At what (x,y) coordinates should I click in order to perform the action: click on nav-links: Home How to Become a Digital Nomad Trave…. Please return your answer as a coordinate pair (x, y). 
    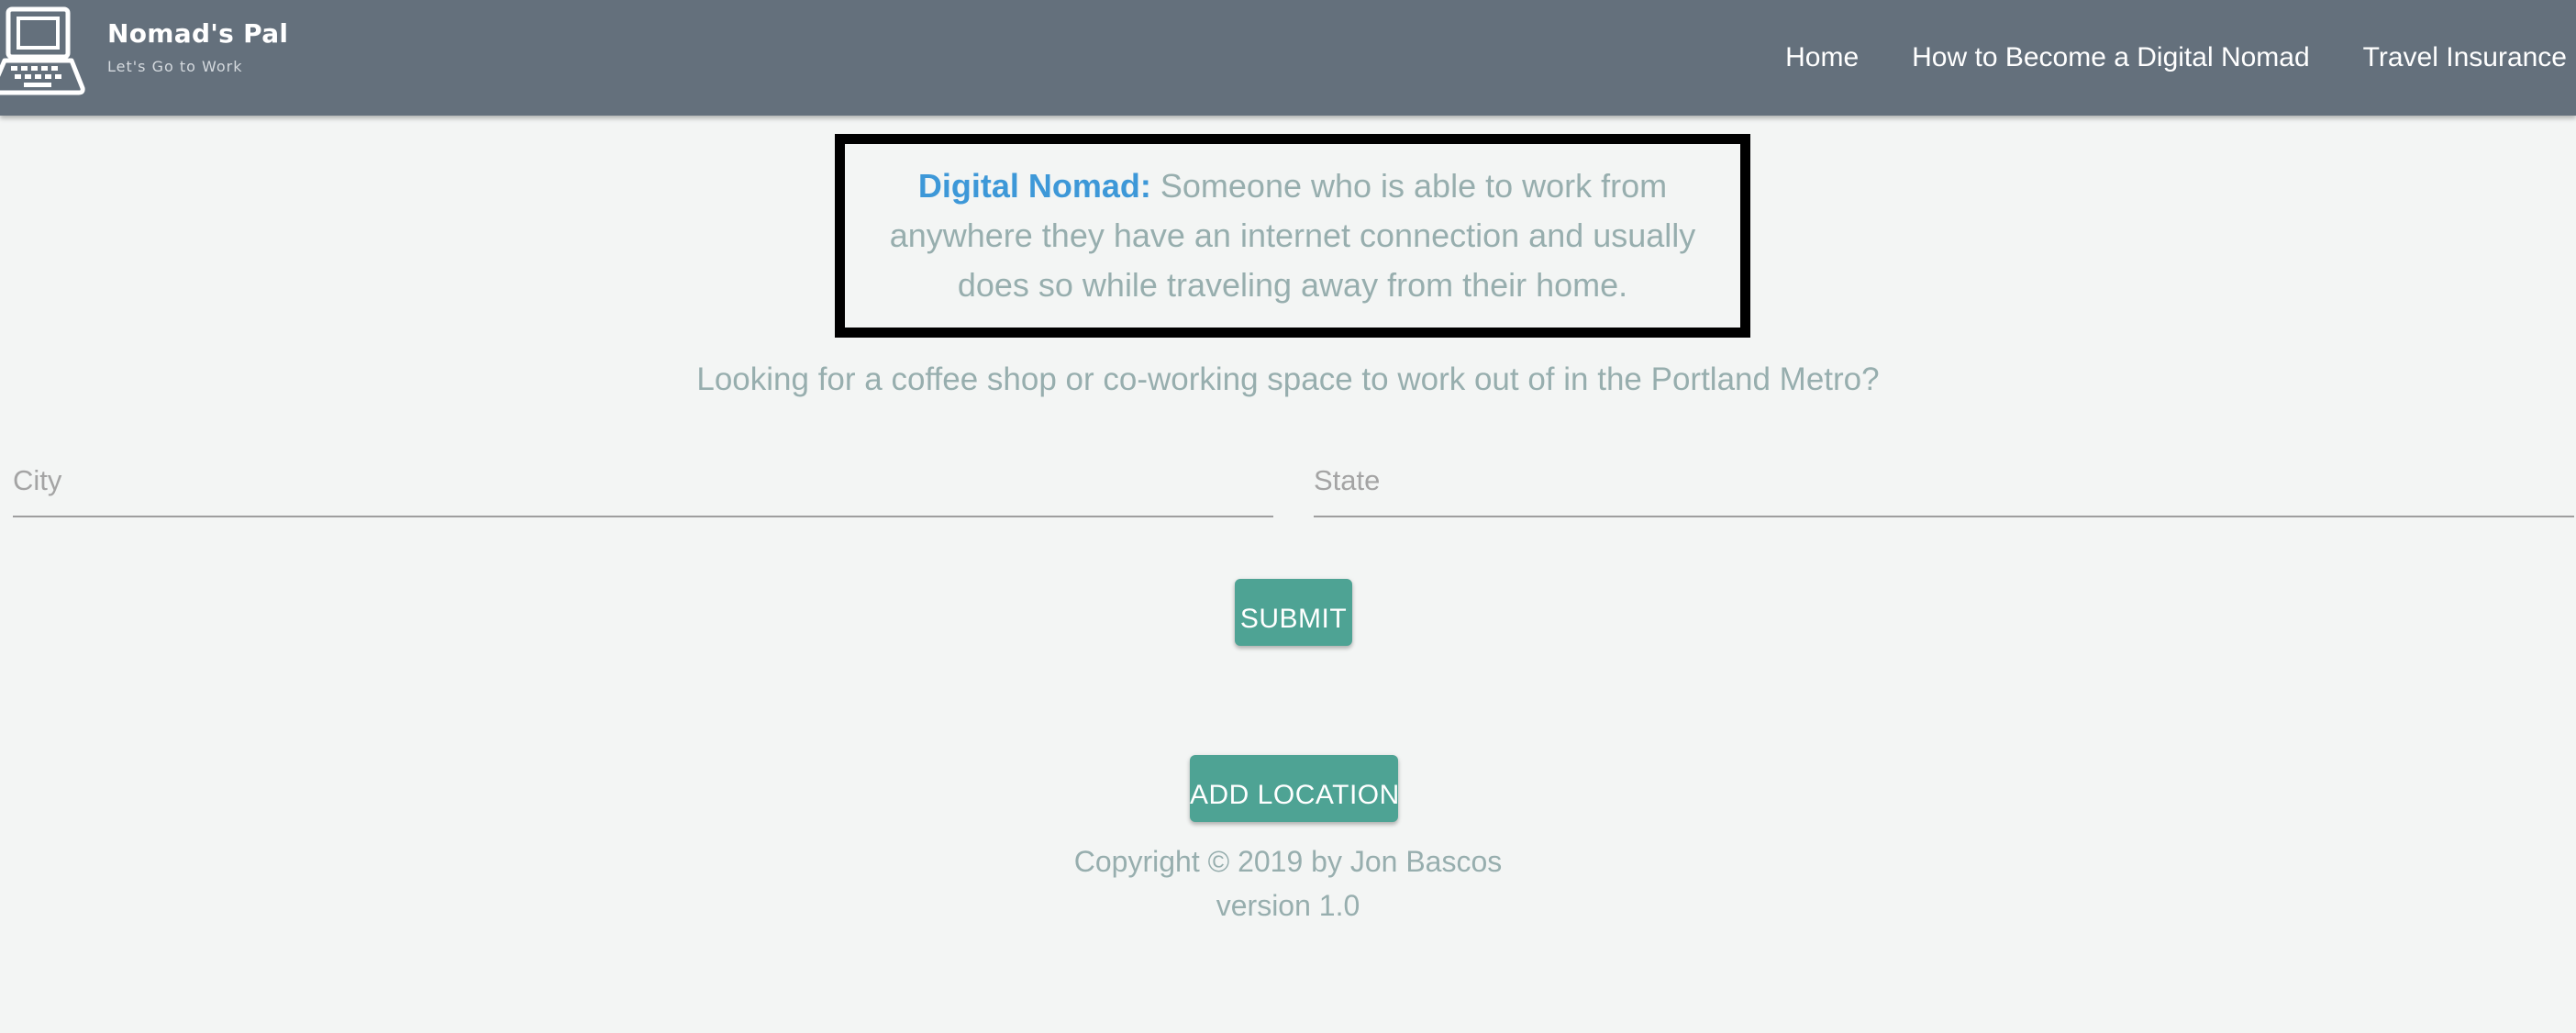
    Looking at the image, I should click on (2167, 58).